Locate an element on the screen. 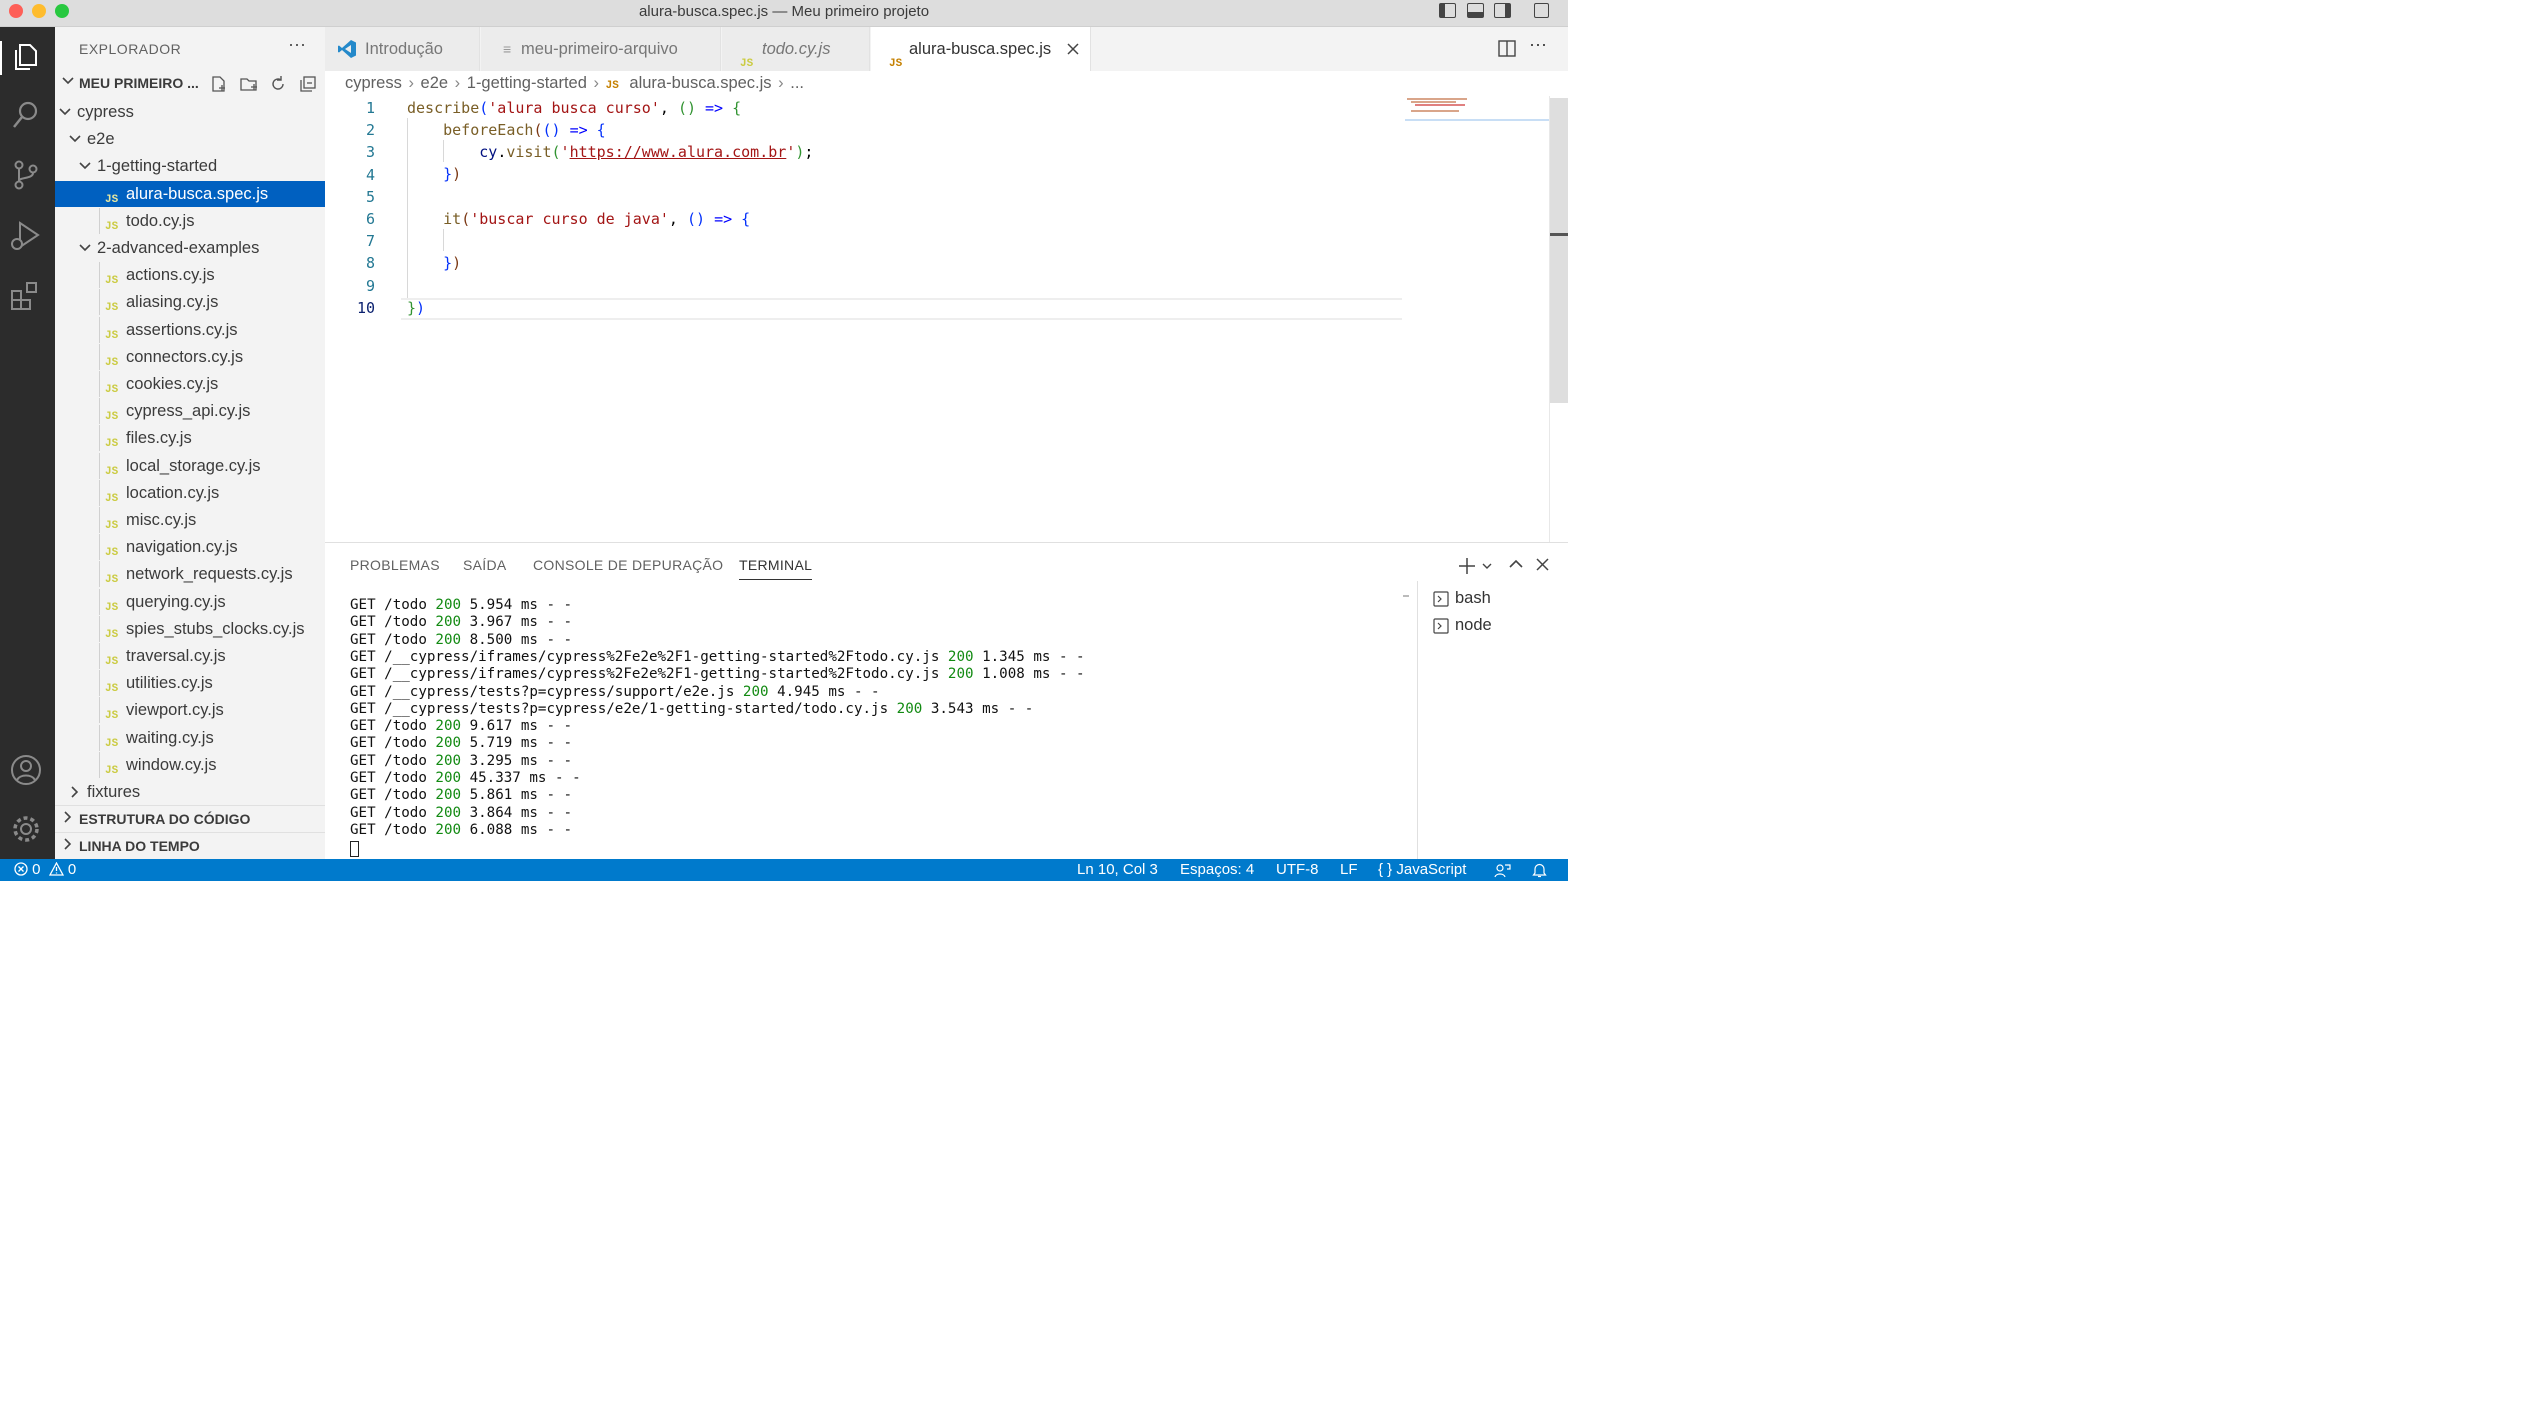  tree-file: JS actions.cy.js is located at coordinates (190, 275).